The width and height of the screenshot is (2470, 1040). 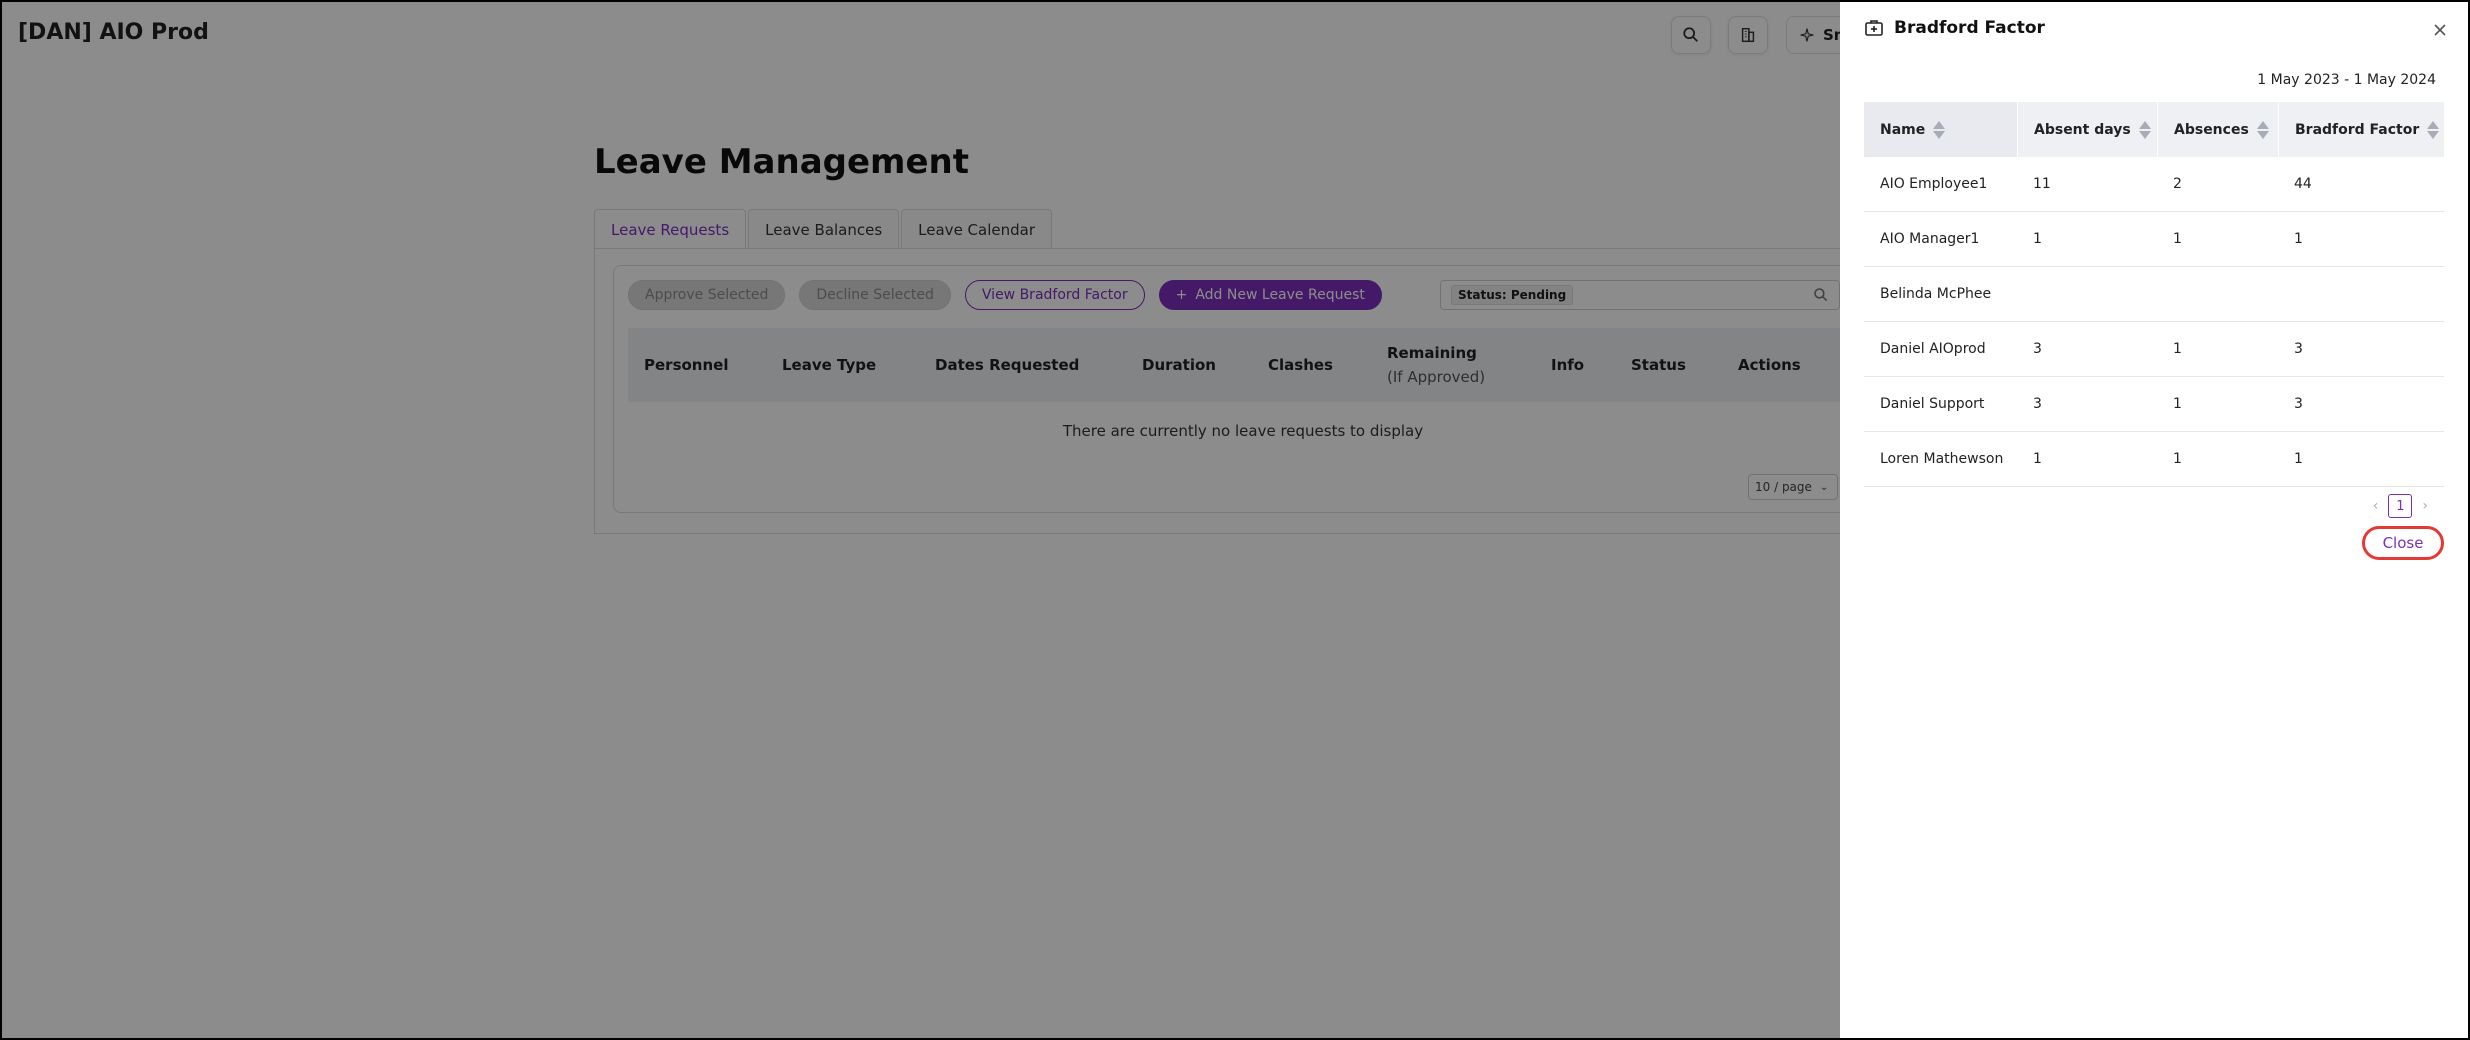 What do you see at coordinates (1933, 349) in the screenshot?
I see `cell-name: Daniel AIOprod` at bounding box center [1933, 349].